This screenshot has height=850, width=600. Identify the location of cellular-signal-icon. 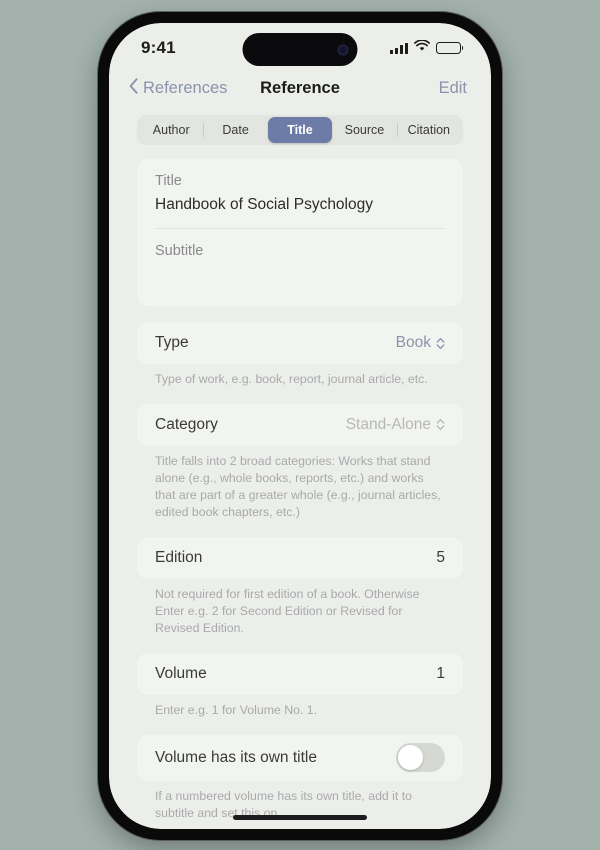
(399, 48).